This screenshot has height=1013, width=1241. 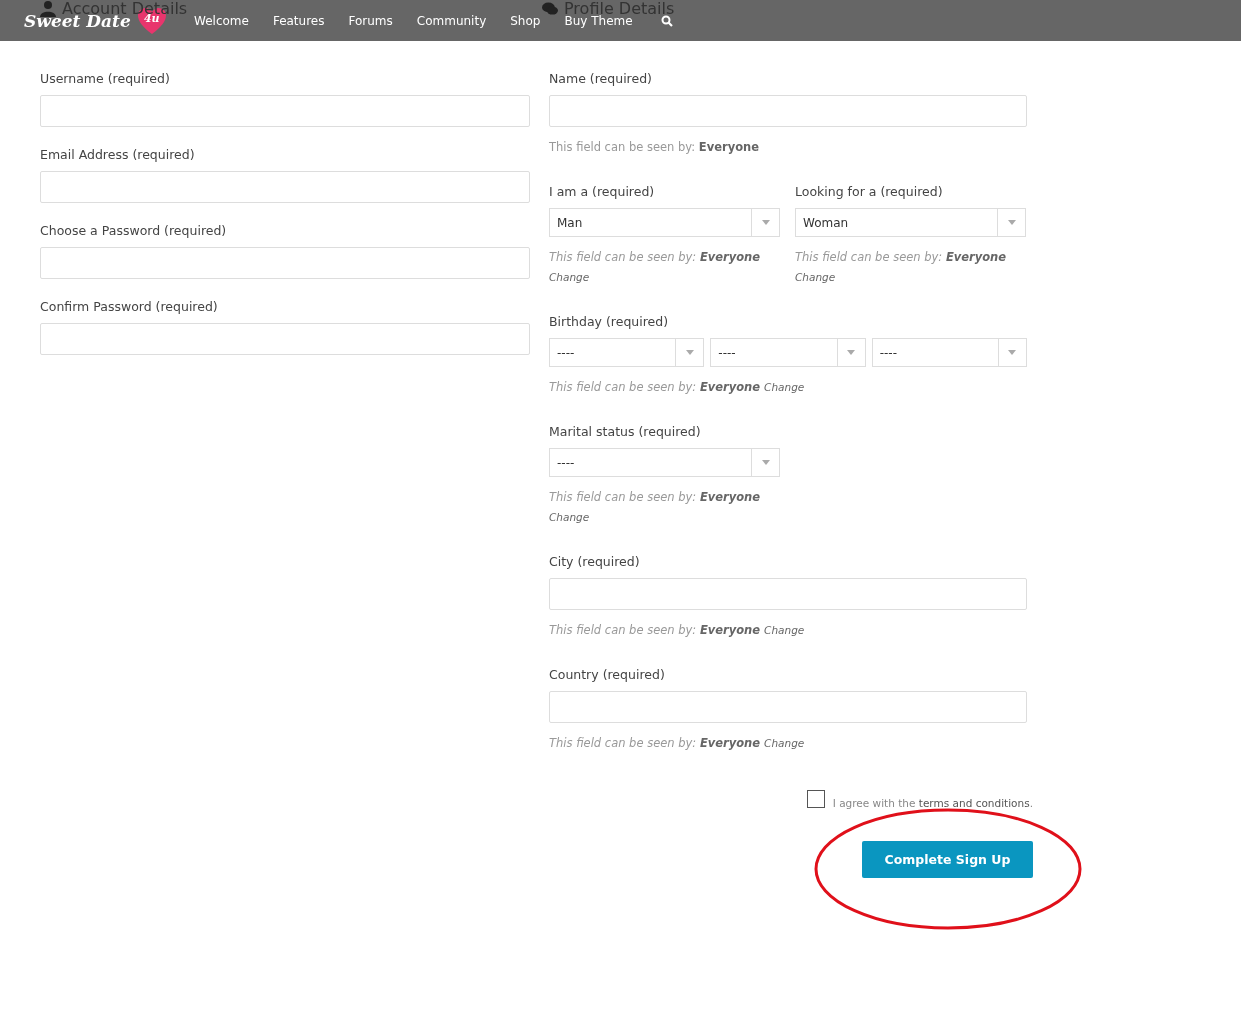 I want to click on field-label: Email Address (required), so click(x=118, y=155).